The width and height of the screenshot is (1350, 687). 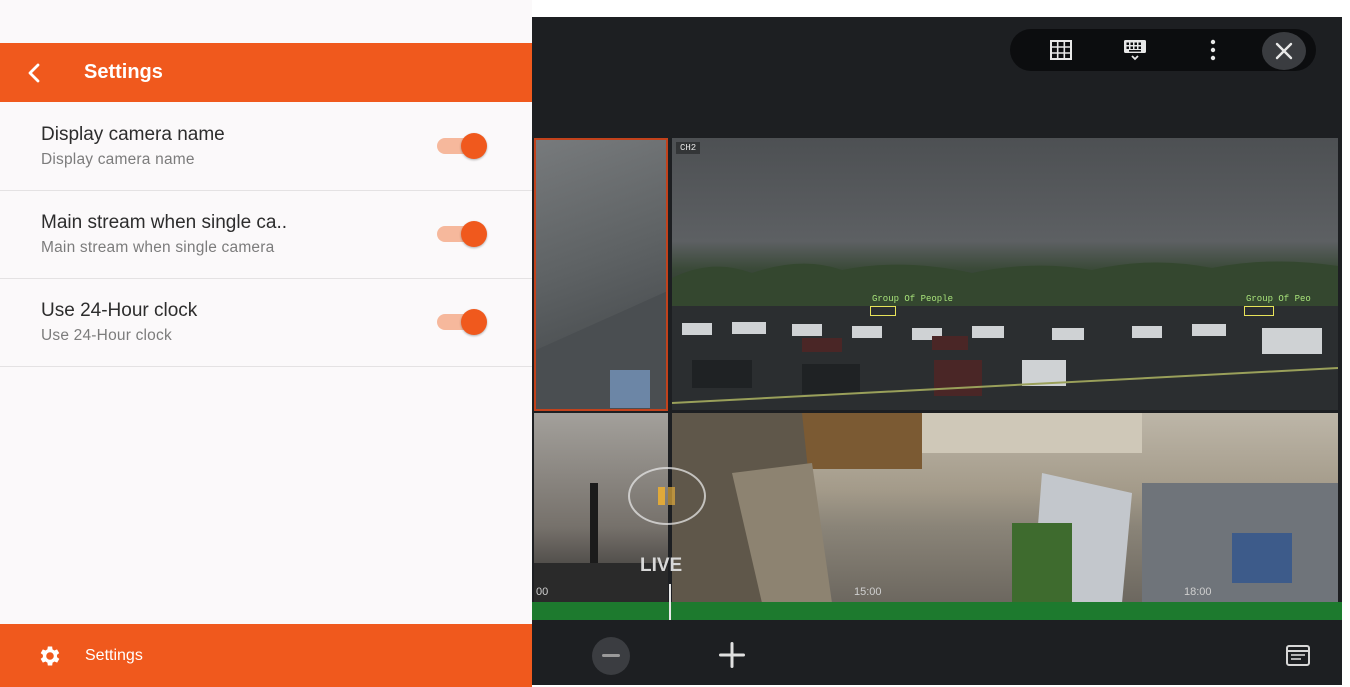 I want to click on play-button, so click(x=667, y=496).